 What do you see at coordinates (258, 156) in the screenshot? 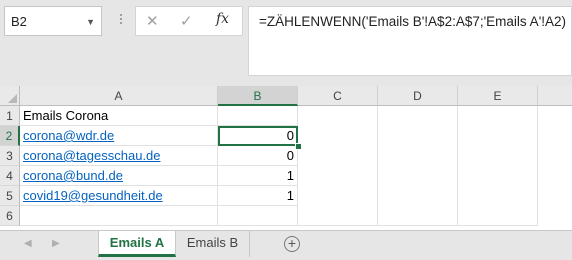
I see `cell-b3: 0` at bounding box center [258, 156].